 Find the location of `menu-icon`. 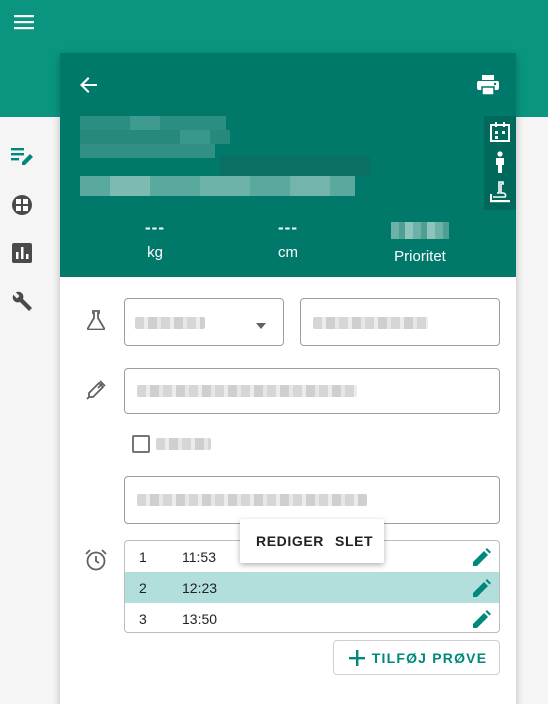

menu-icon is located at coordinates (24, 22).